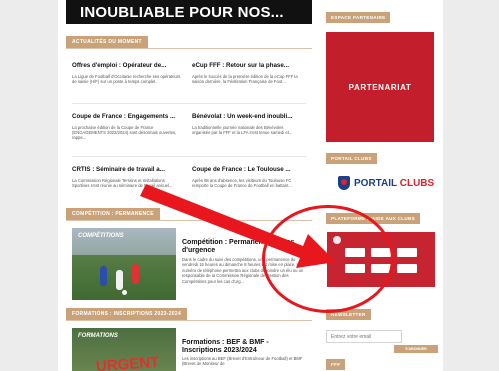  What do you see at coordinates (417, 183) in the screenshot?
I see `portail-accent-text: CLUBS` at bounding box center [417, 183].